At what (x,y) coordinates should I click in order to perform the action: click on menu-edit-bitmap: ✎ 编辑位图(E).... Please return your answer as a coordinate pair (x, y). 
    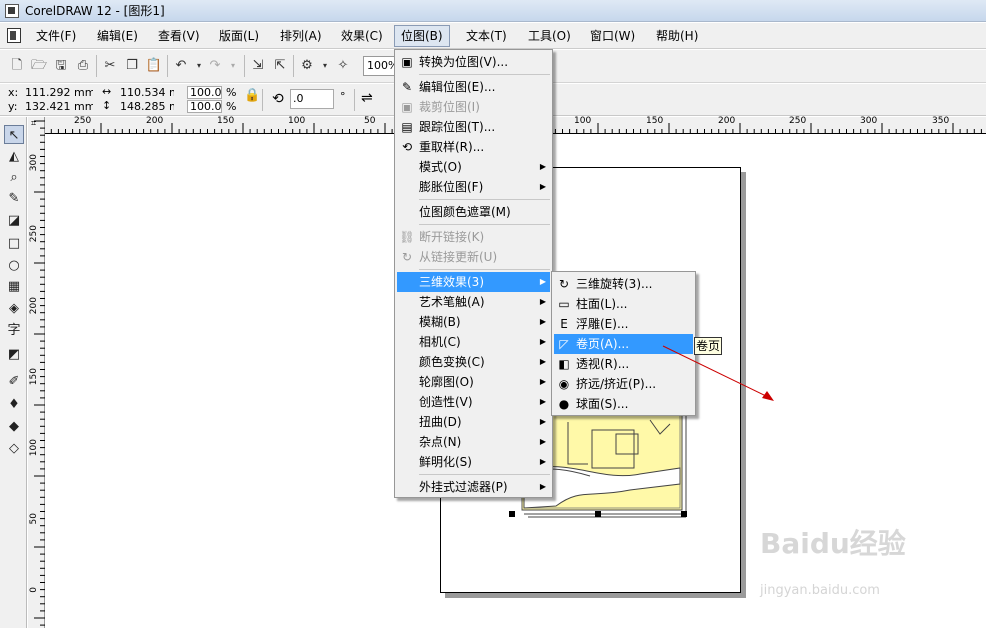
    Looking at the image, I should click on (473, 87).